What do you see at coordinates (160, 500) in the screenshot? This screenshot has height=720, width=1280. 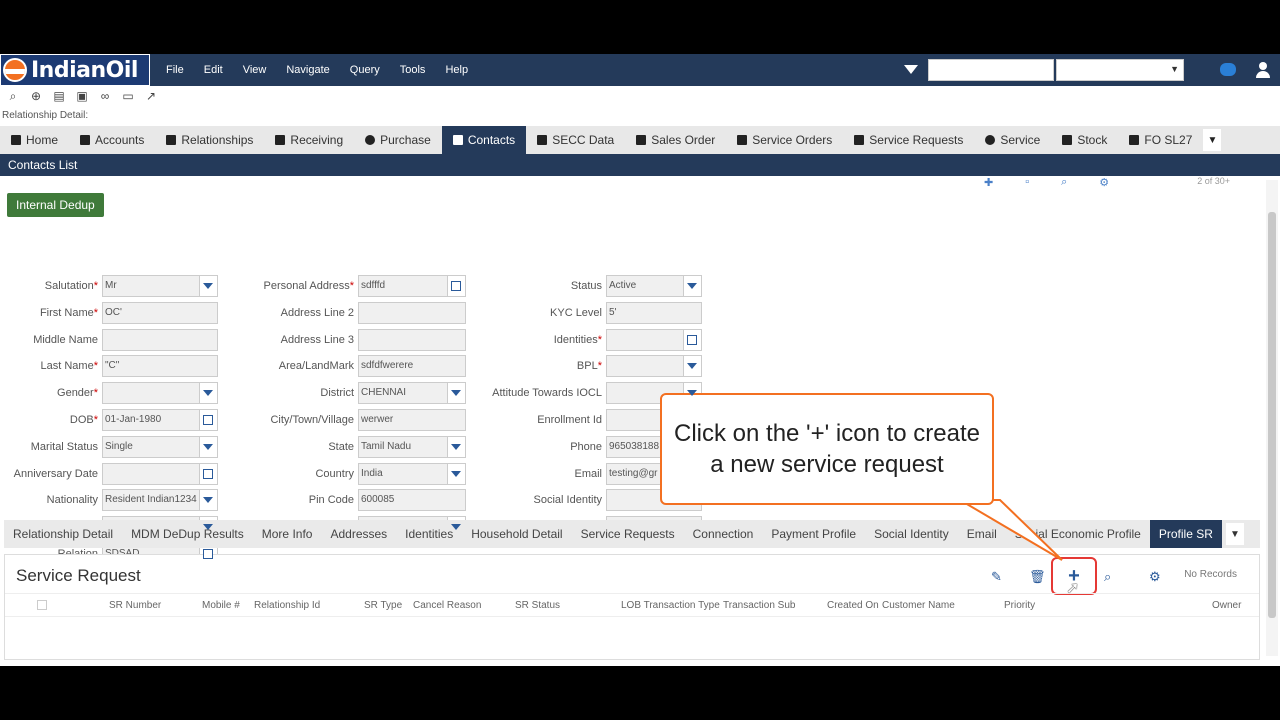 I see `field-input: Resident Indian1234` at bounding box center [160, 500].